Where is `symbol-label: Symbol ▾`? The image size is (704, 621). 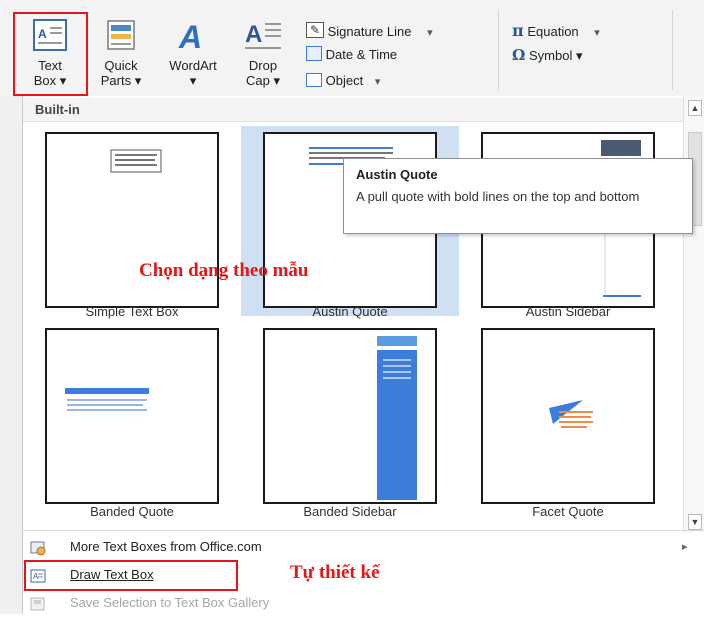 symbol-label: Symbol ▾ is located at coordinates (555, 55).